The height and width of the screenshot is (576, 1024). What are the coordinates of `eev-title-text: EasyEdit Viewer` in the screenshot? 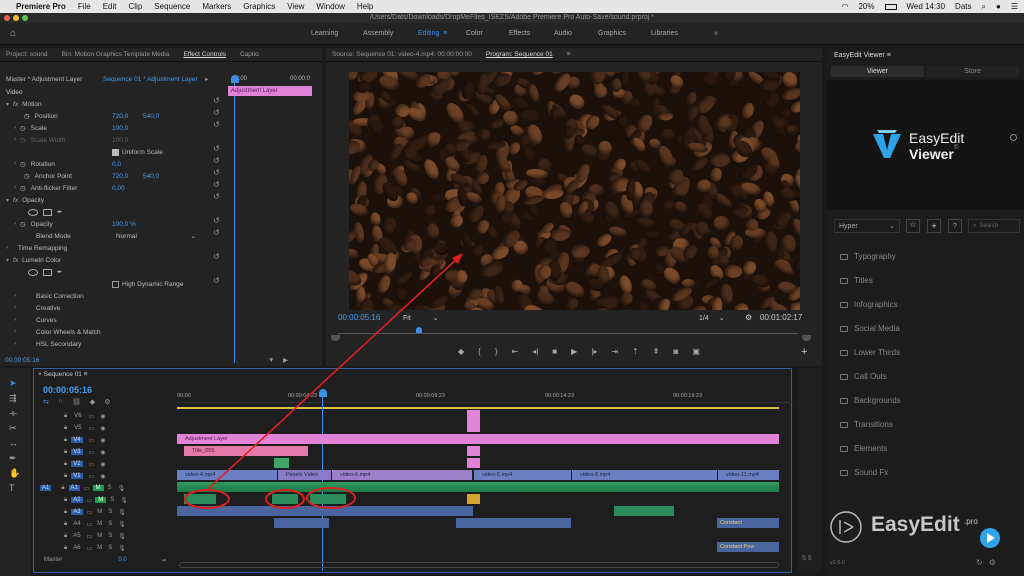 It's located at (859, 55).